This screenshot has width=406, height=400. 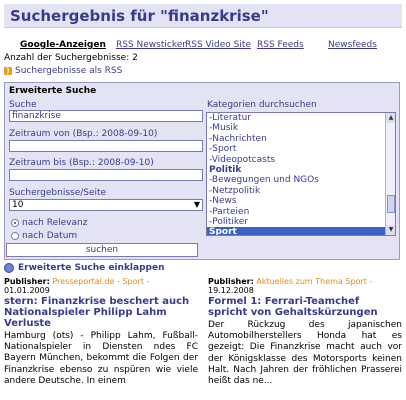 I want to click on result-date: 19.12.2008, so click(x=231, y=290).